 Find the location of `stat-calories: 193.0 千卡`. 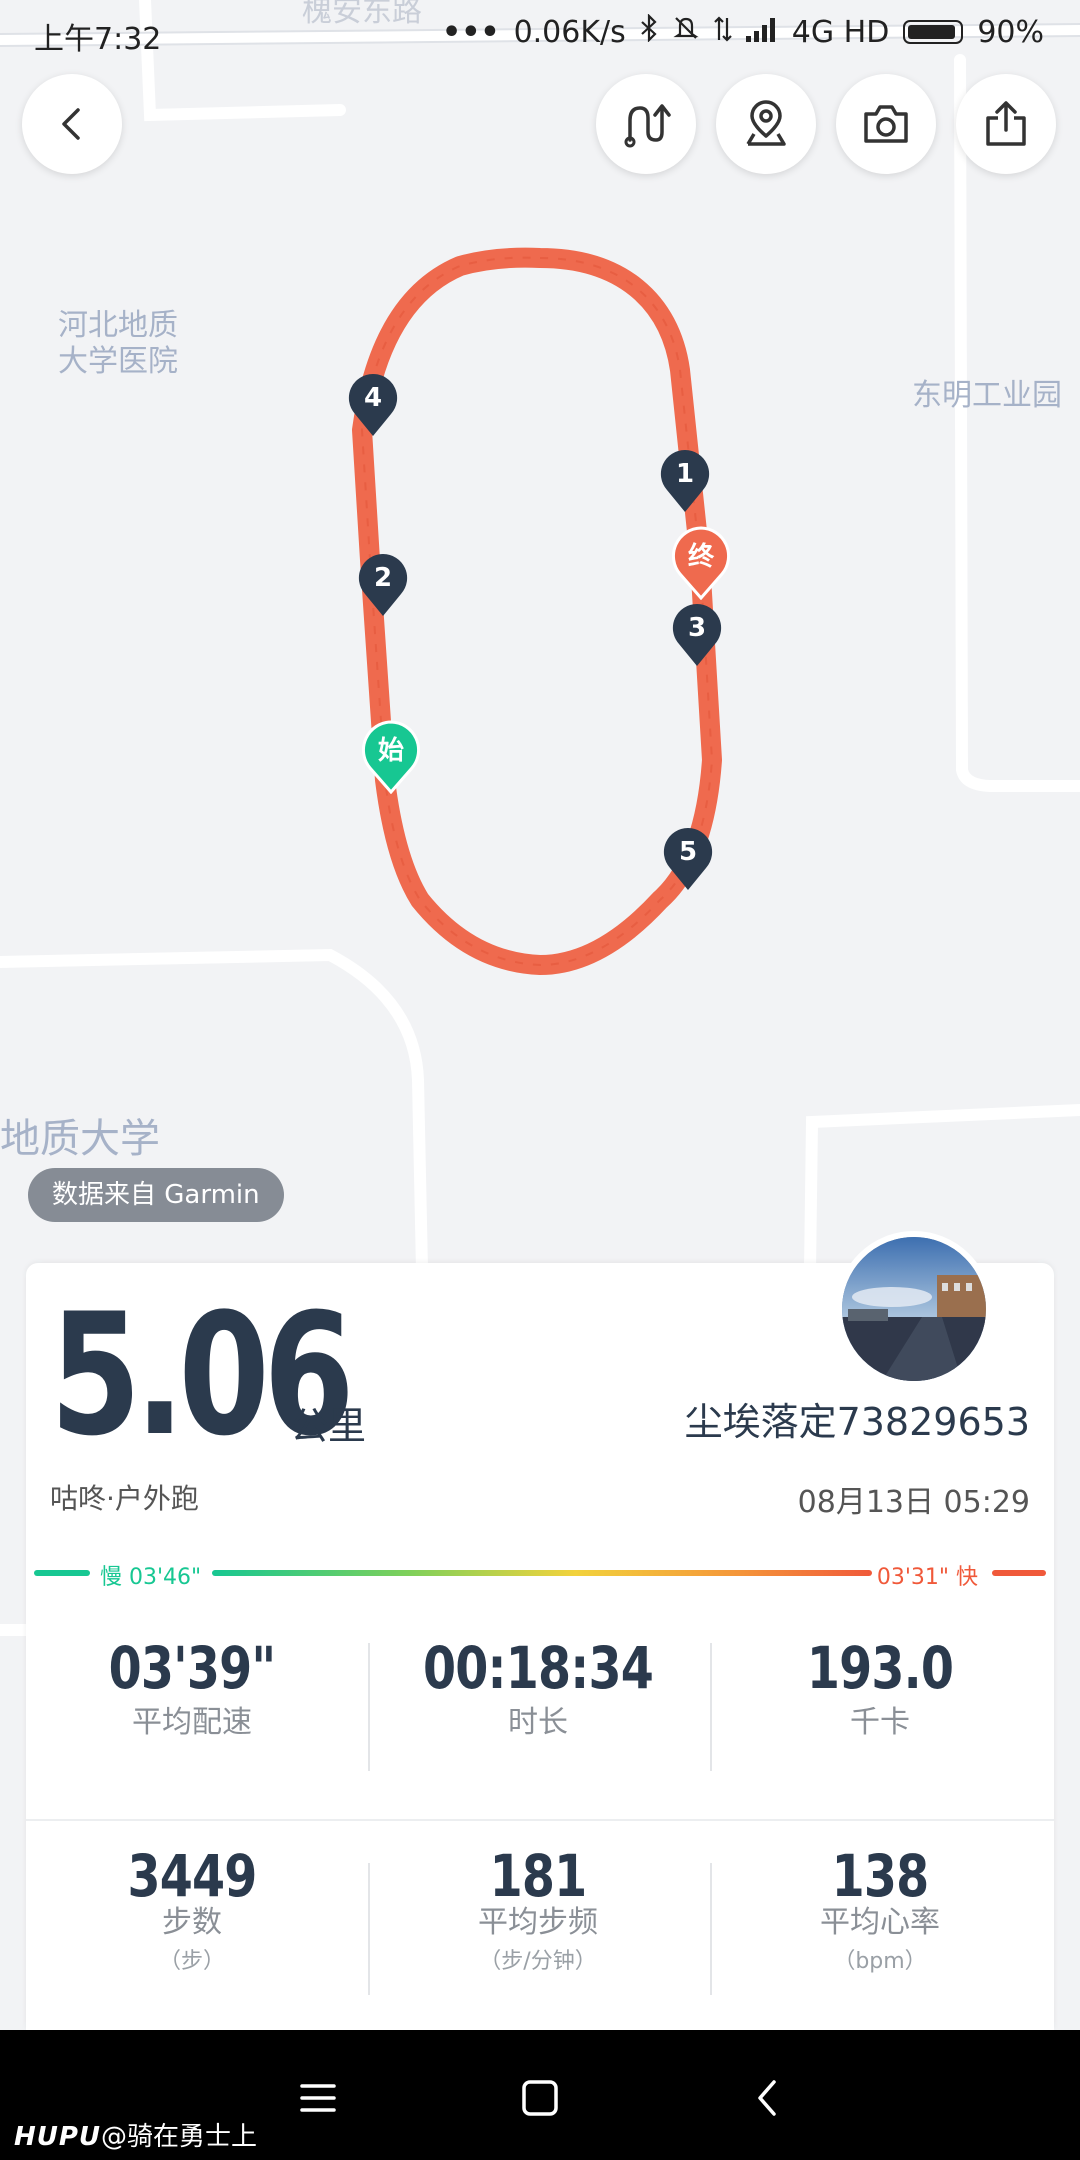

stat-calories: 193.0 千卡 is located at coordinates (880, 1688).